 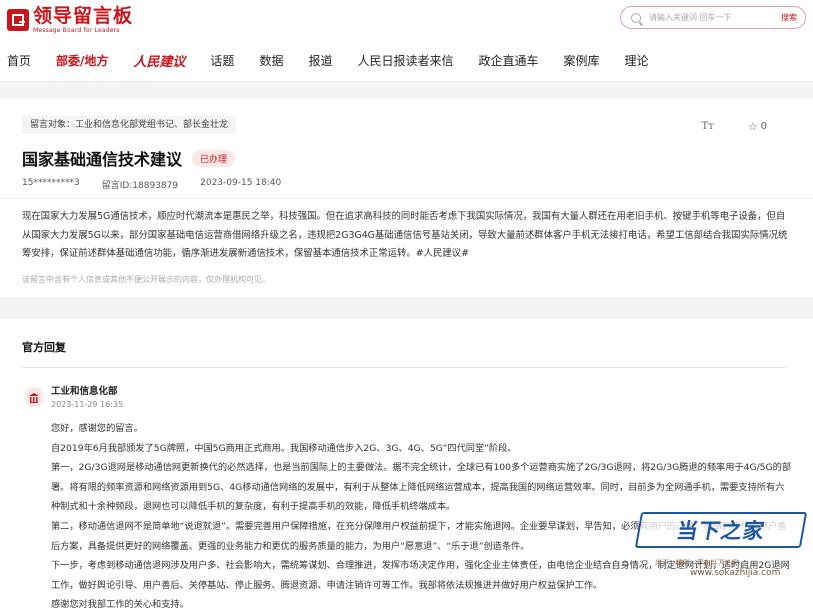 I want to click on message-tools: Tт ☆ 0, so click(x=734, y=126).